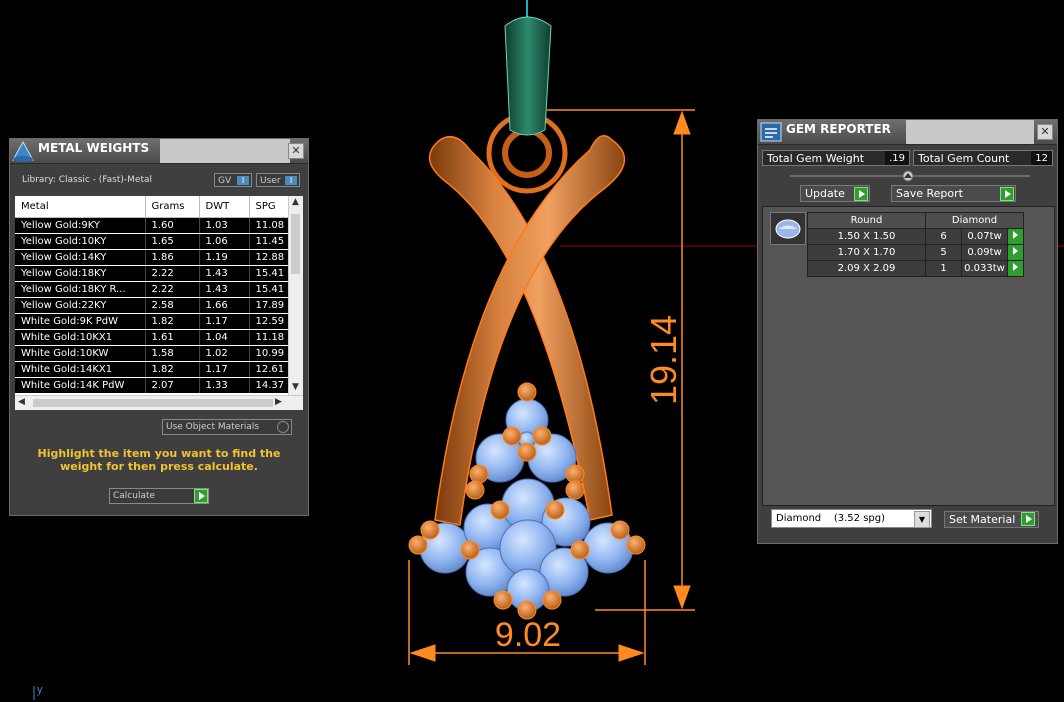  What do you see at coordinates (159, 402) in the screenshot?
I see `horizontal-scrollbar: ◀ ▶` at bounding box center [159, 402].